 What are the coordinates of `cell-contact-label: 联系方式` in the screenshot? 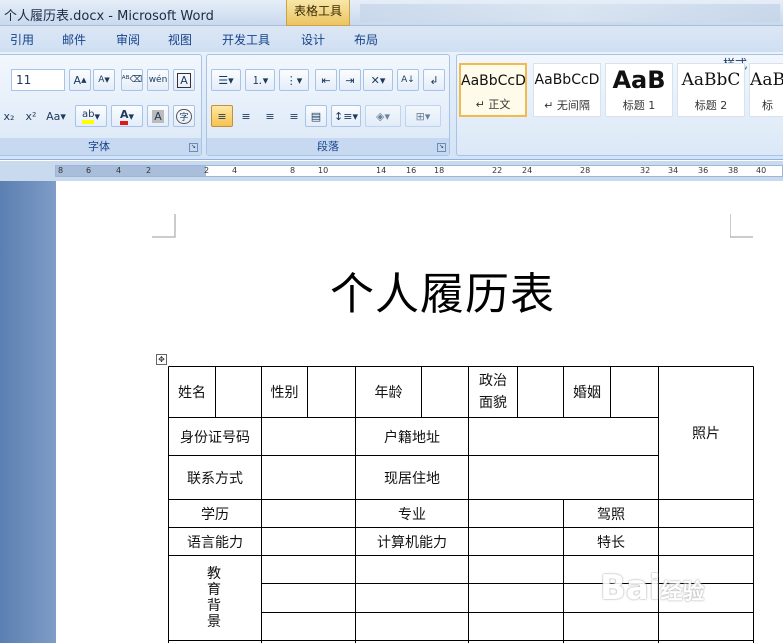 It's located at (215, 477).